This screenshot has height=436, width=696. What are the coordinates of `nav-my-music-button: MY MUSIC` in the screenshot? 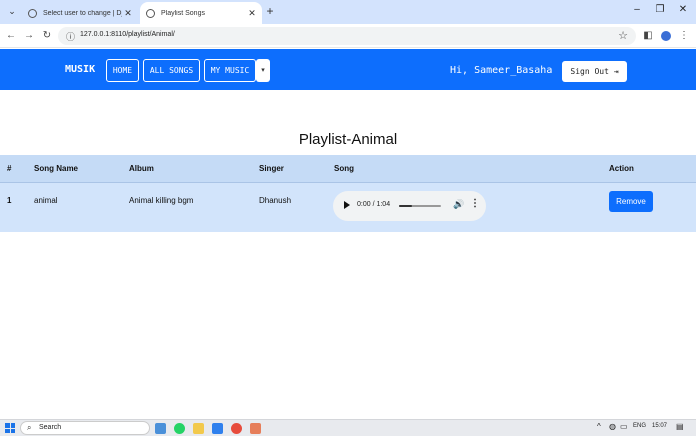 It's located at (230, 70).